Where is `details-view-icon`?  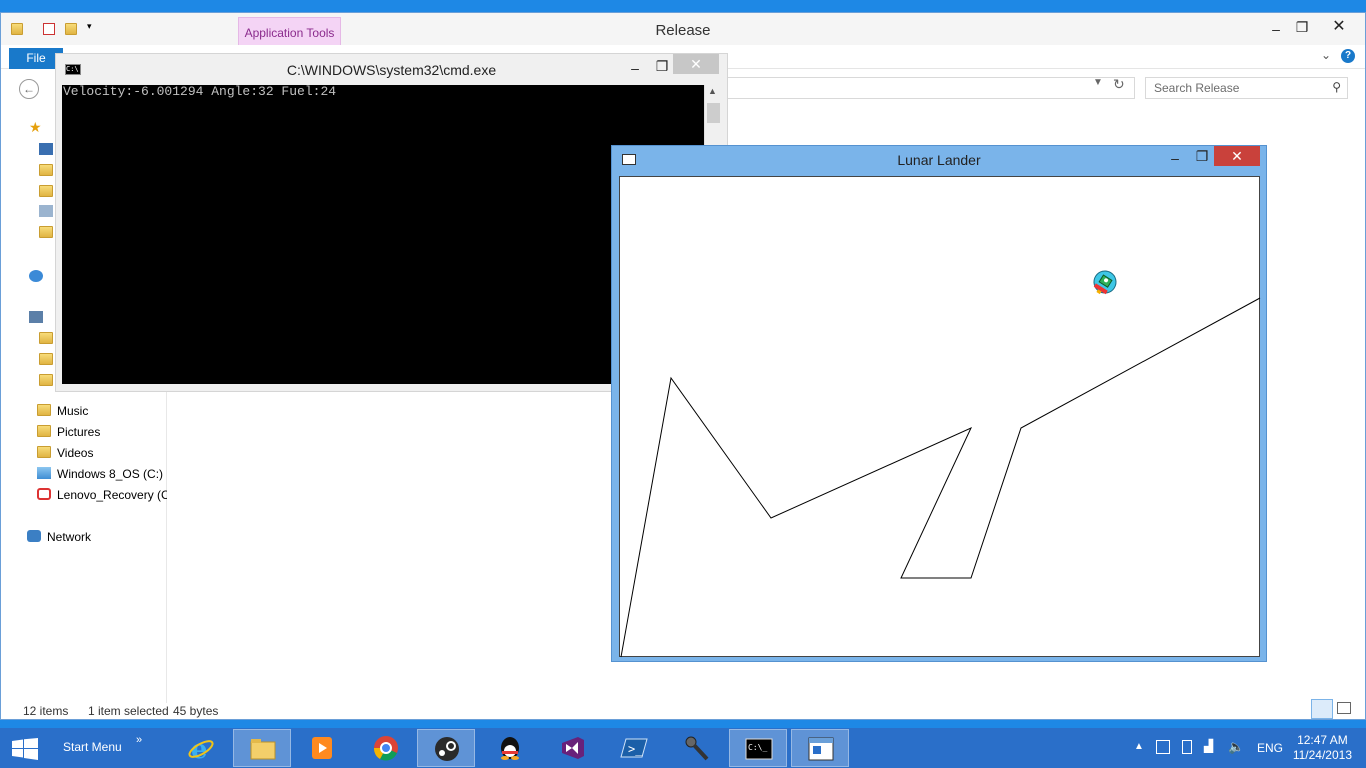
details-view-icon is located at coordinates (1322, 709).